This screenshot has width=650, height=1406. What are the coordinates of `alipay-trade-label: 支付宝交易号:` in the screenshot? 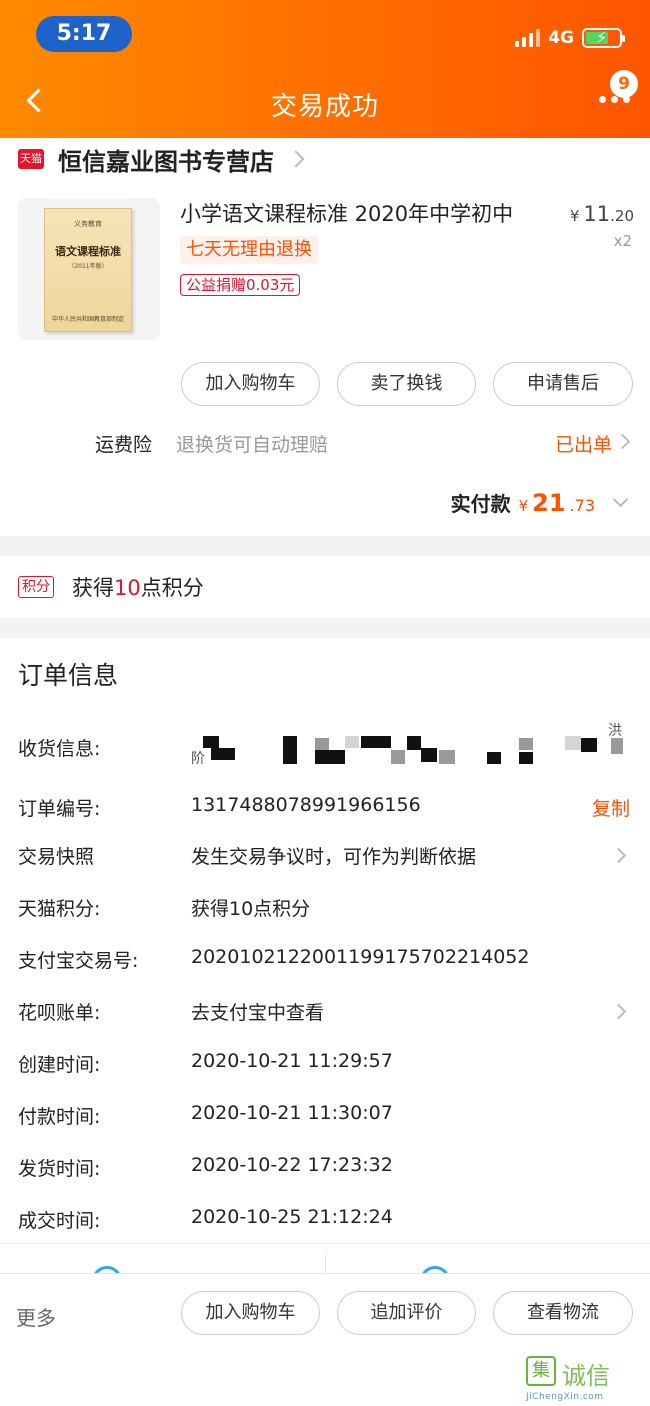 It's located at (78, 961).